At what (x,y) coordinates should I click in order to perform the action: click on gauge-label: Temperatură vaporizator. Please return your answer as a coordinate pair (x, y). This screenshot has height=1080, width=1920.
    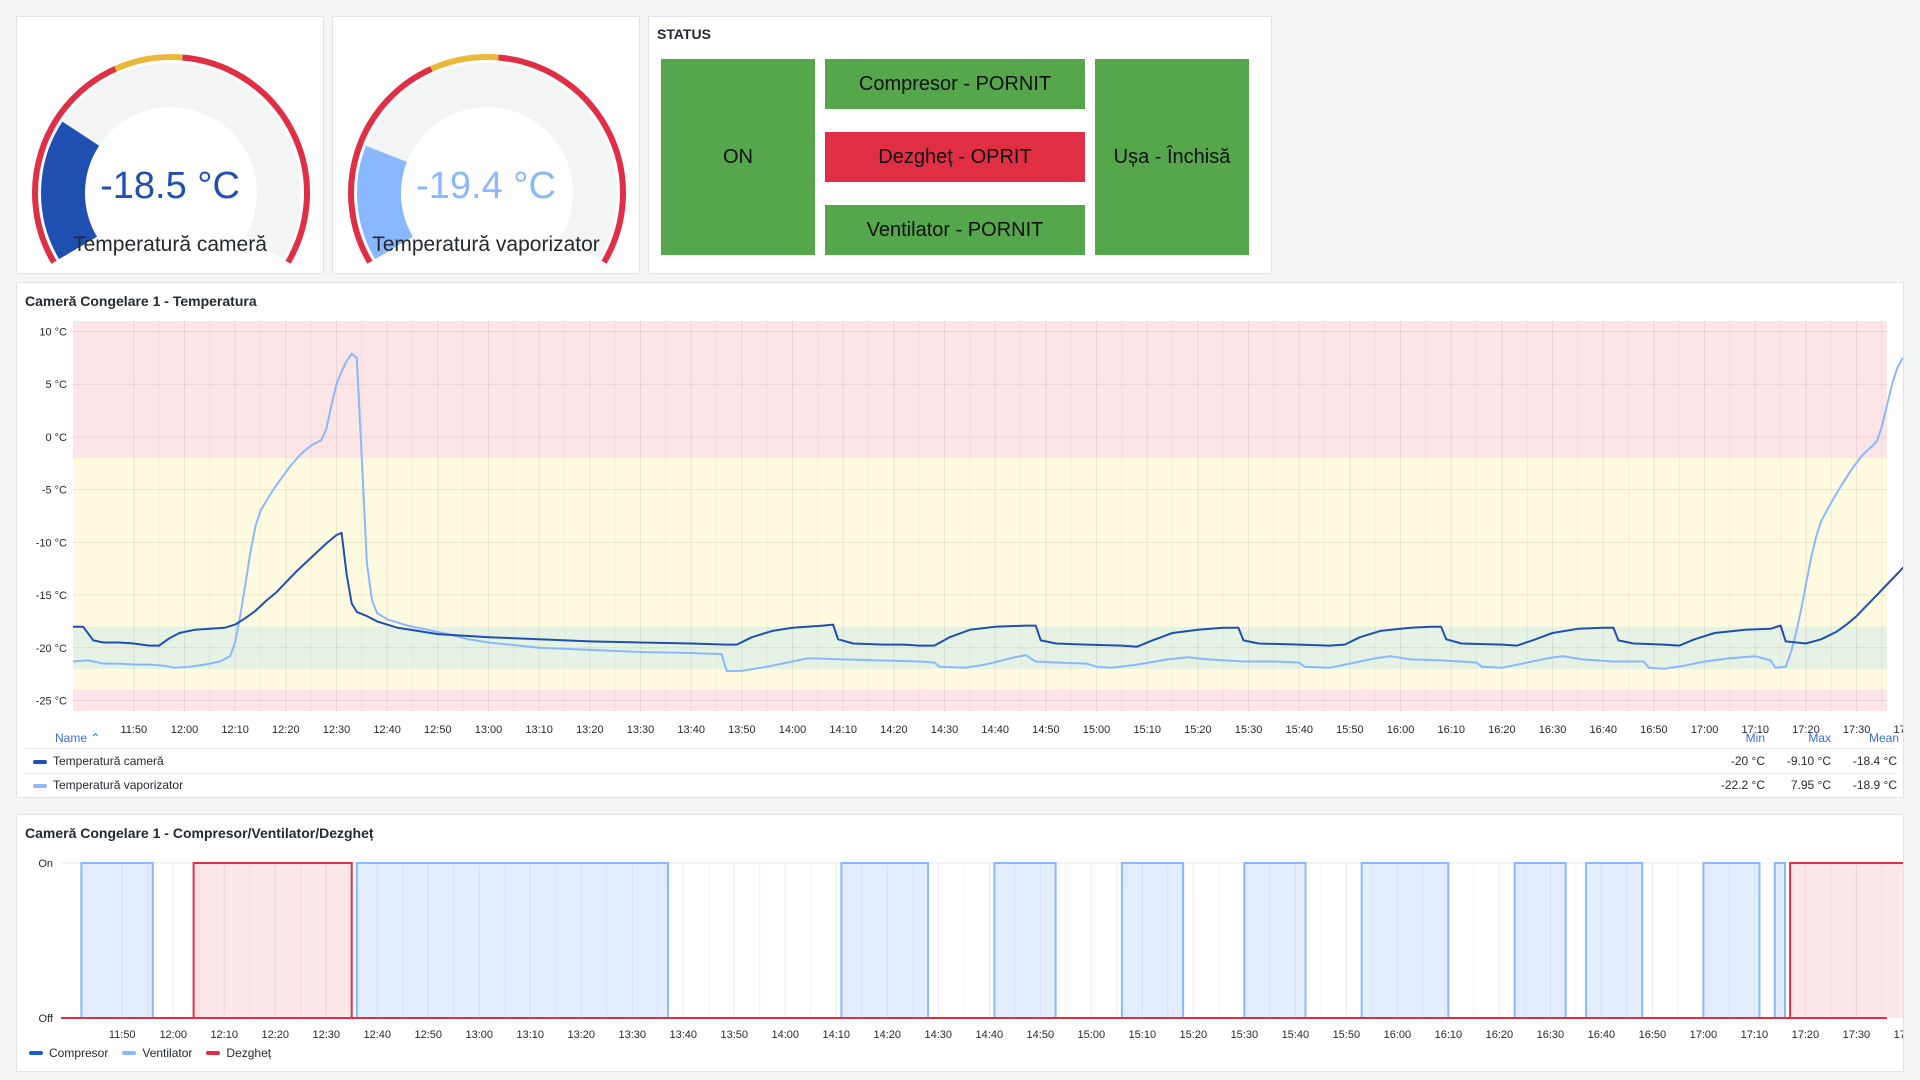
    Looking at the image, I should click on (486, 244).